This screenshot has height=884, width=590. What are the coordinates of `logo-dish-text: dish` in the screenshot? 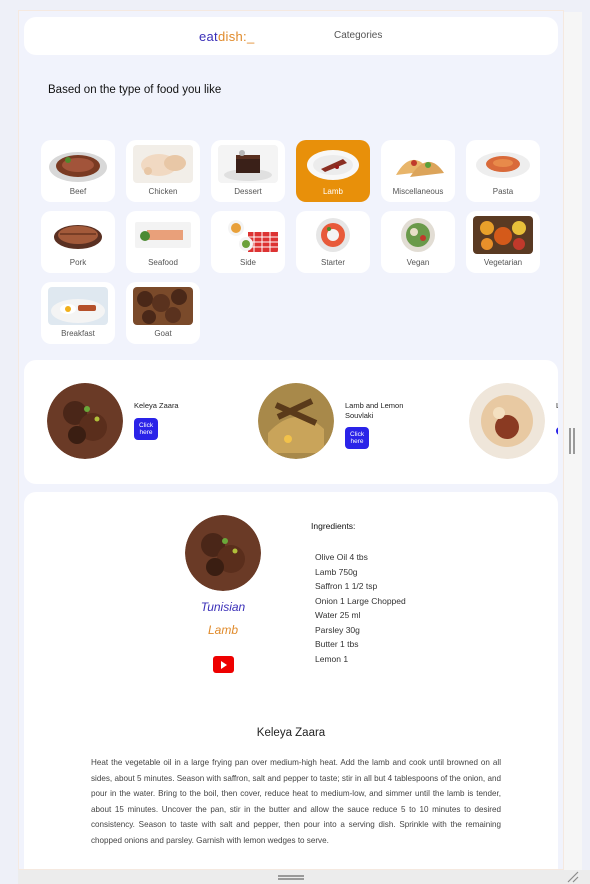 It's located at (230, 36).